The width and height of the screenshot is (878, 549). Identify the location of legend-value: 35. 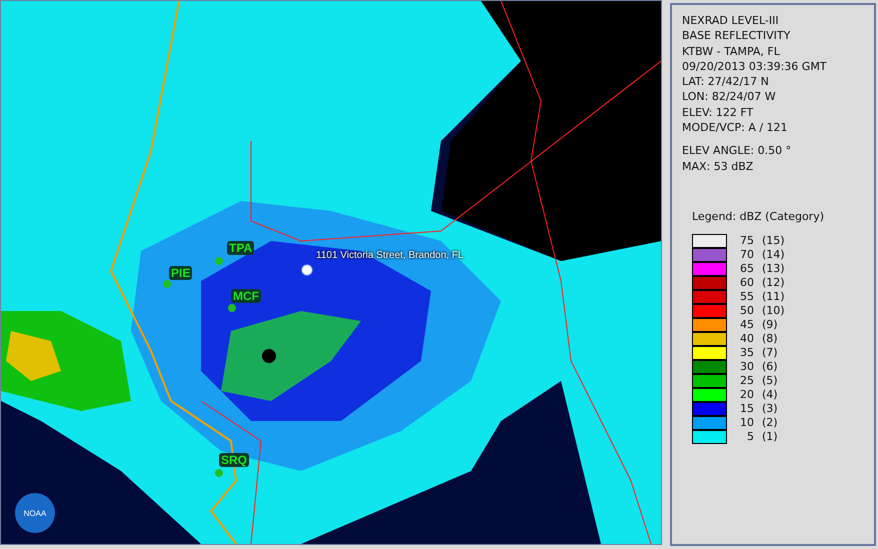
(746, 353).